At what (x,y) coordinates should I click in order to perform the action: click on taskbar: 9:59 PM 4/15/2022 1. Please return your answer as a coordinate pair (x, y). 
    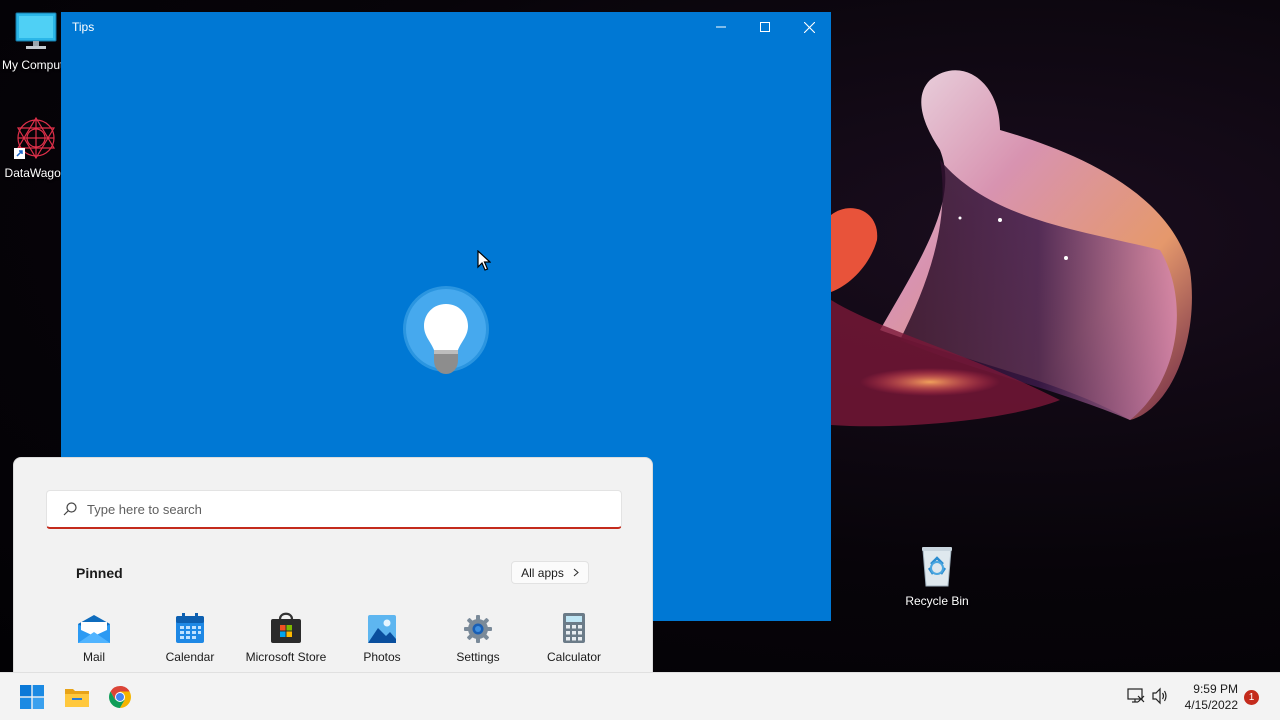
    Looking at the image, I should click on (640, 696).